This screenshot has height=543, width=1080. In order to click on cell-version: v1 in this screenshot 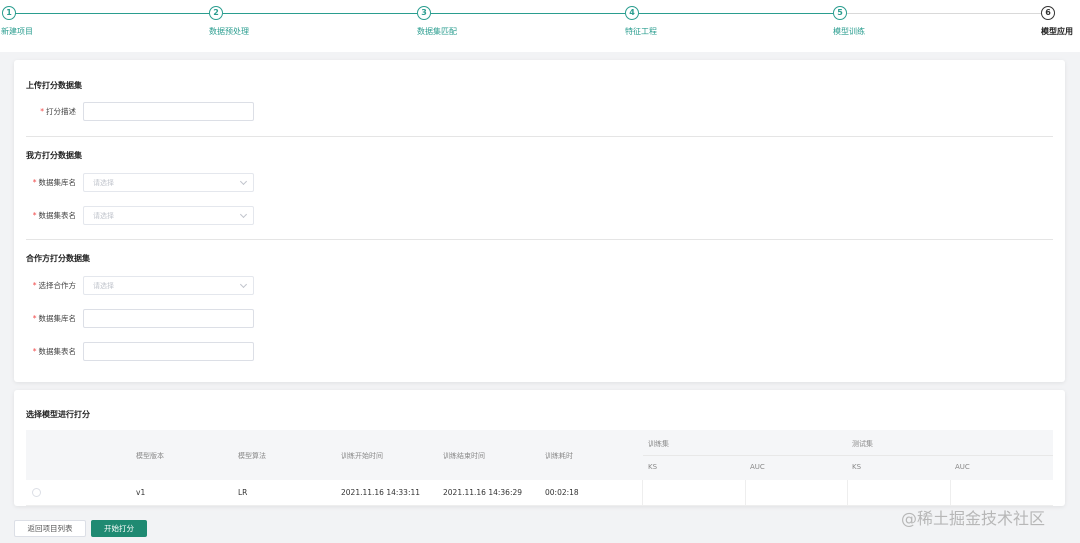, I will do `click(141, 492)`.